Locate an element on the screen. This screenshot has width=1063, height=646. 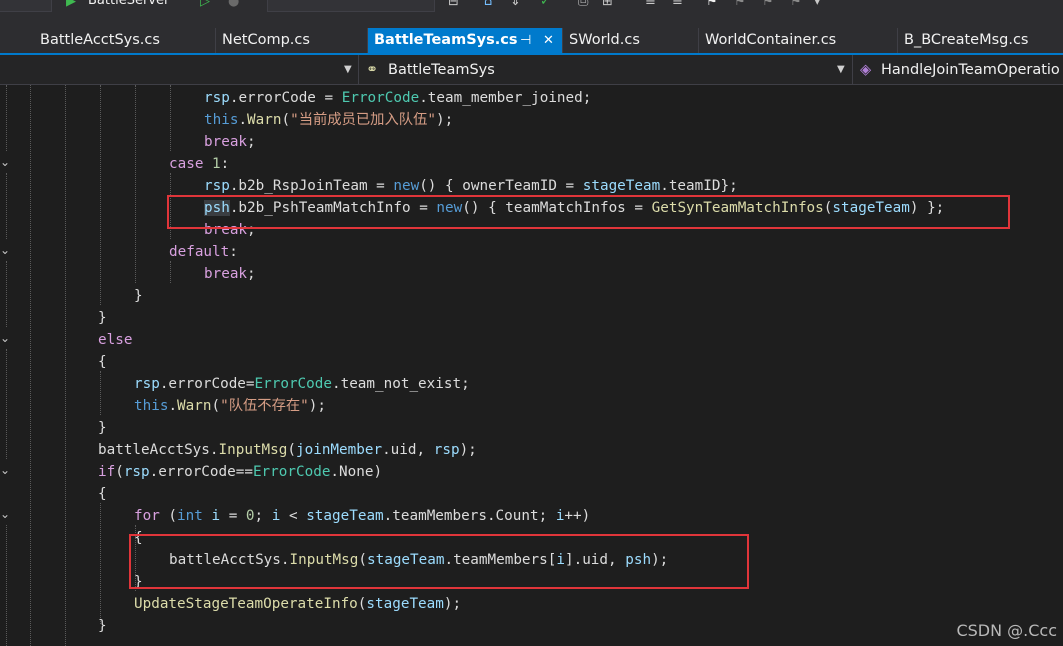
outdent-icon: ≡ is located at coordinates (650, 4).